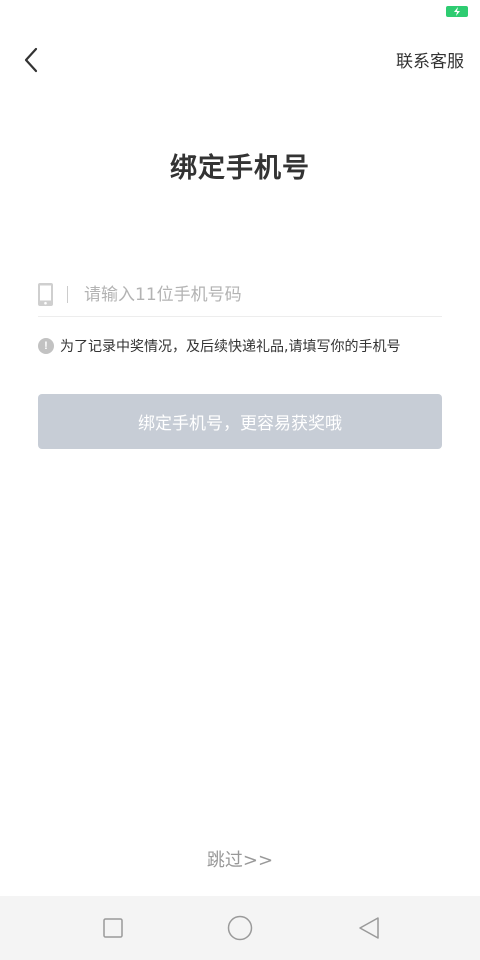 This screenshot has height=960, width=480. I want to click on battery-charging-icon, so click(457, 11).